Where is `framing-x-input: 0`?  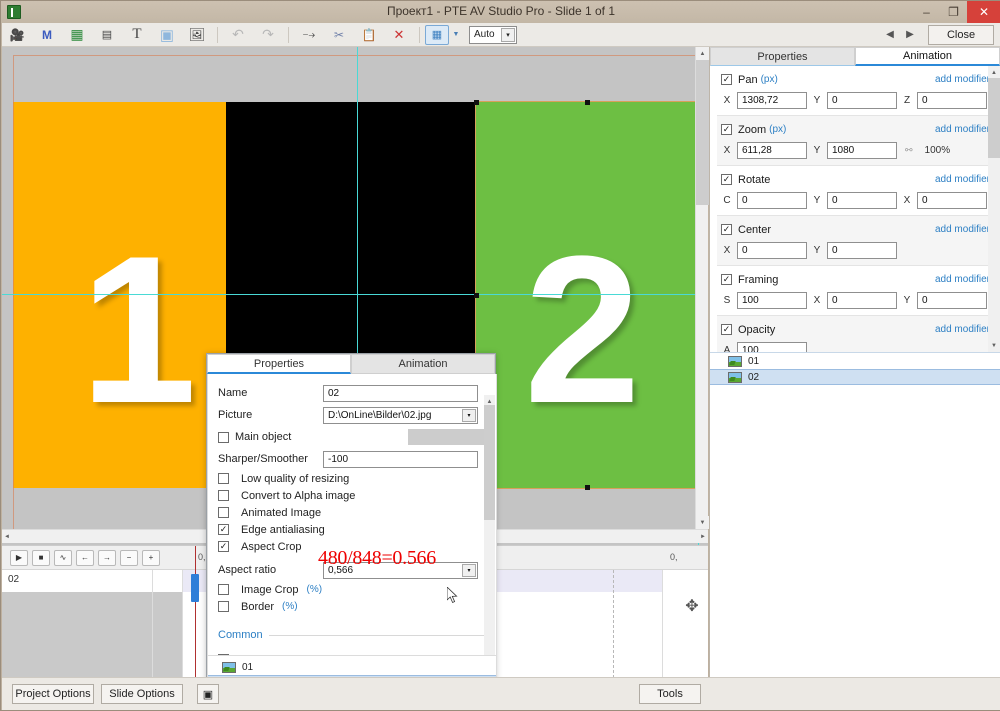
framing-x-input: 0 is located at coordinates (862, 300).